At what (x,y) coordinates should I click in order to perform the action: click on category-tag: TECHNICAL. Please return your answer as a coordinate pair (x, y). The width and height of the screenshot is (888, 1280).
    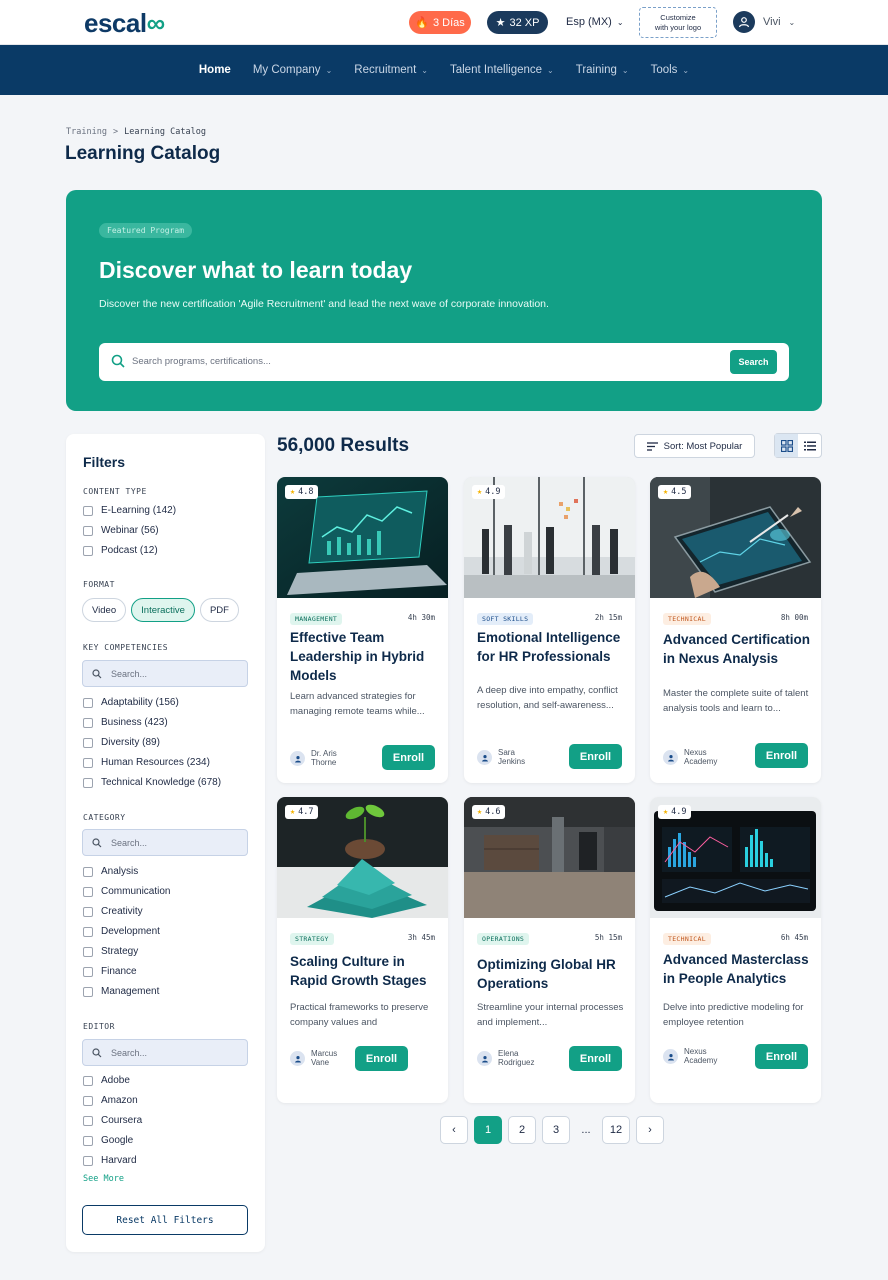
    Looking at the image, I should click on (687, 939).